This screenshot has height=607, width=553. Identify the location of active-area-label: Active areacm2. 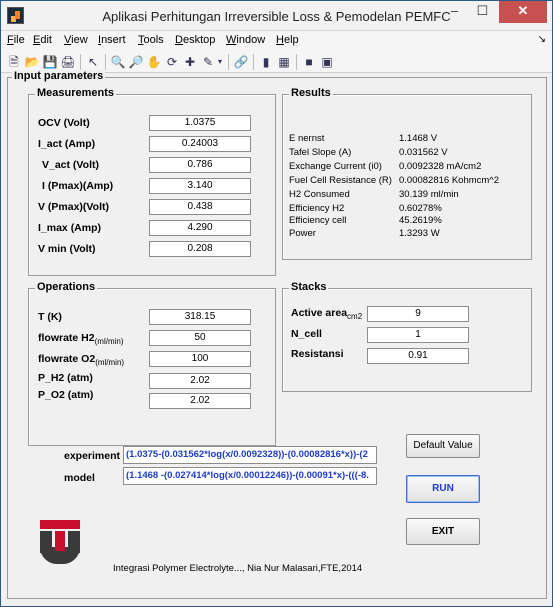
(327, 314).